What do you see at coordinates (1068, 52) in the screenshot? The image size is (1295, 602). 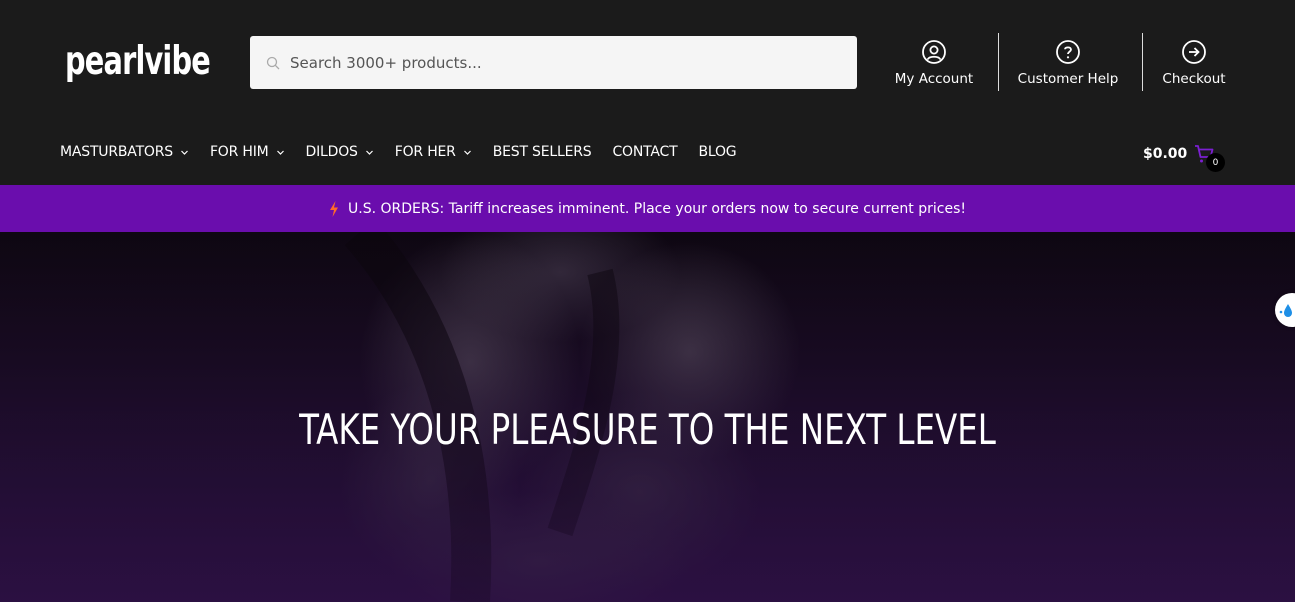 I see `question-circle-icon` at bounding box center [1068, 52].